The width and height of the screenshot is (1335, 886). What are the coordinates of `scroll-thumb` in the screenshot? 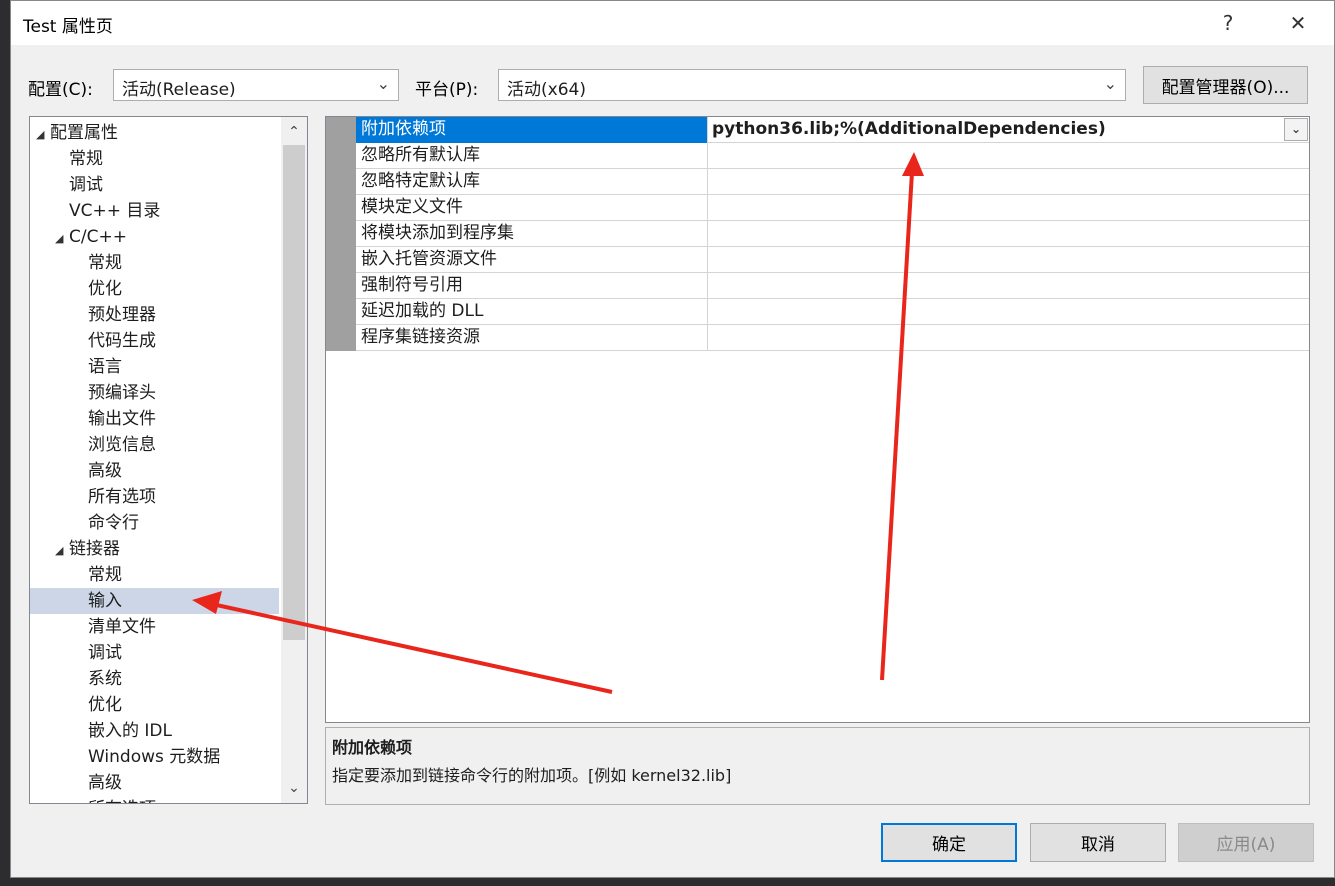 It's located at (294, 392).